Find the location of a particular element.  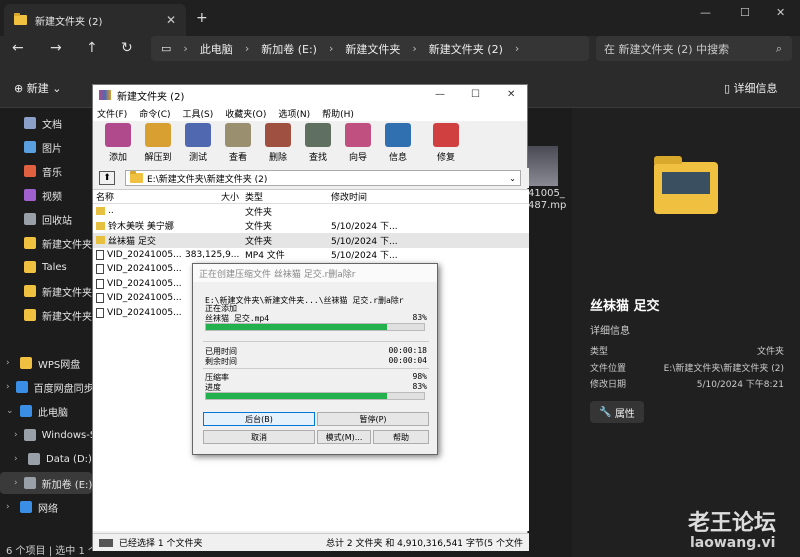

explorer-tab: 新建文件夹 (2) ✕ is located at coordinates (95, 20).